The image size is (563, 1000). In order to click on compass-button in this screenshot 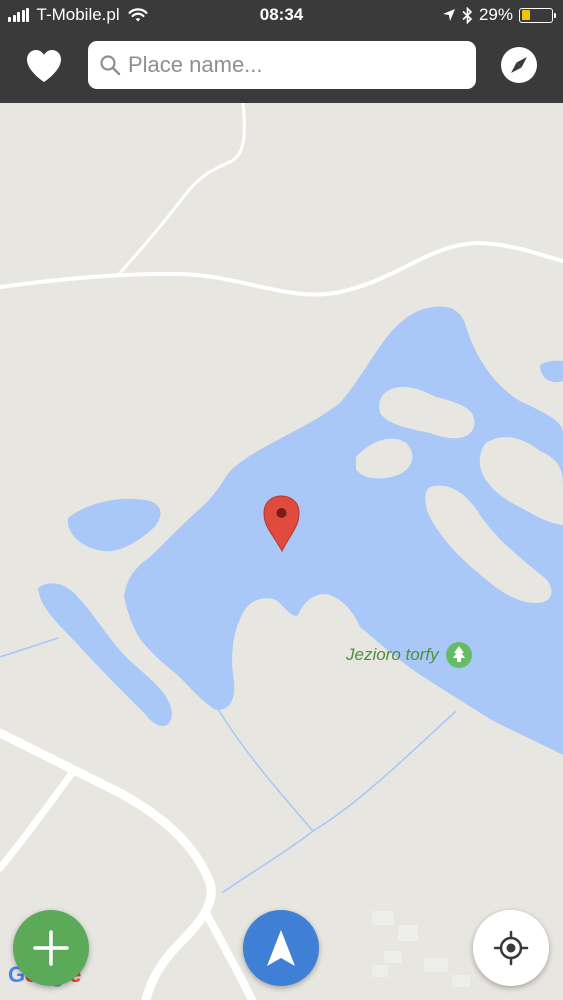, I will do `click(519, 65)`.